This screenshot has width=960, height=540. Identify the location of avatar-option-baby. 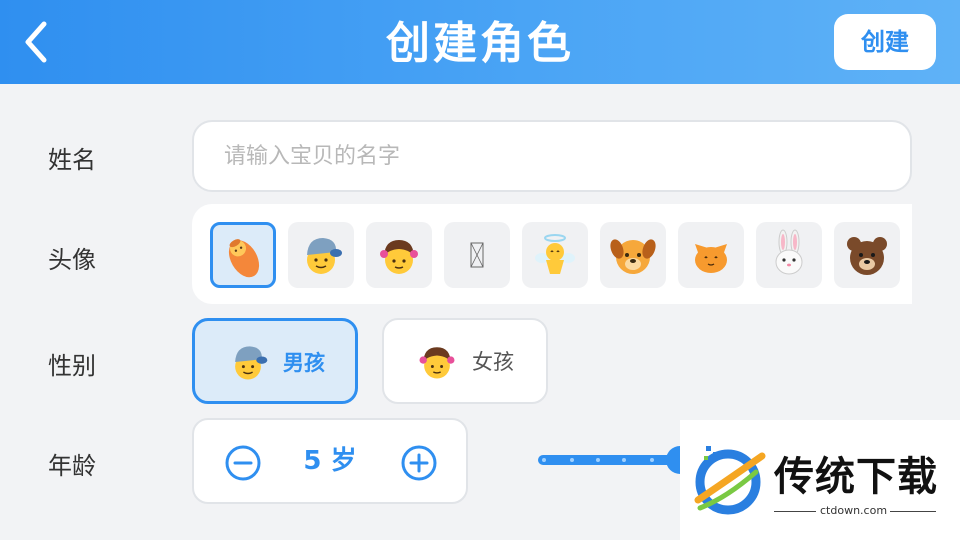
(243, 255).